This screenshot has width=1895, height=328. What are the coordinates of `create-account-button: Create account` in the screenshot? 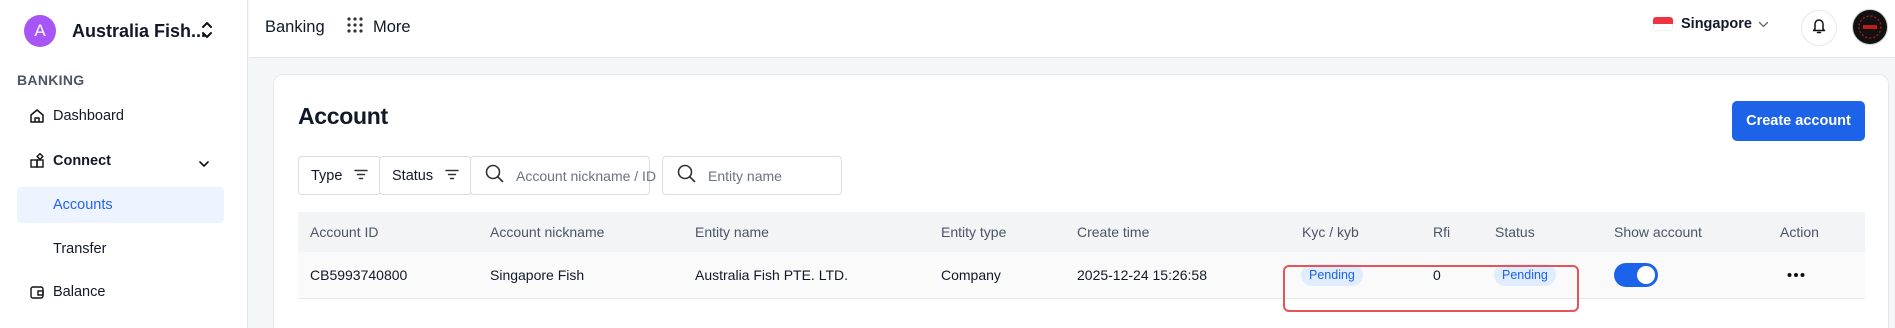 It's located at (1798, 121).